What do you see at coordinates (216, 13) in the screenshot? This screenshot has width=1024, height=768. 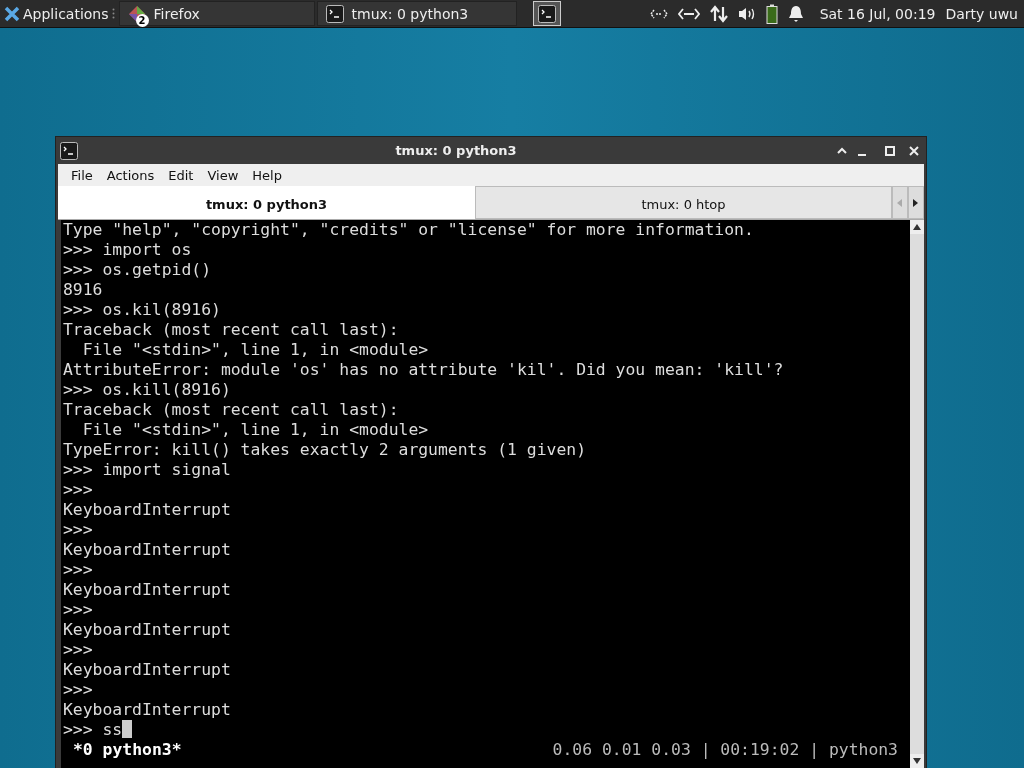 I see `taskbar-button: 2 Firefox` at bounding box center [216, 13].